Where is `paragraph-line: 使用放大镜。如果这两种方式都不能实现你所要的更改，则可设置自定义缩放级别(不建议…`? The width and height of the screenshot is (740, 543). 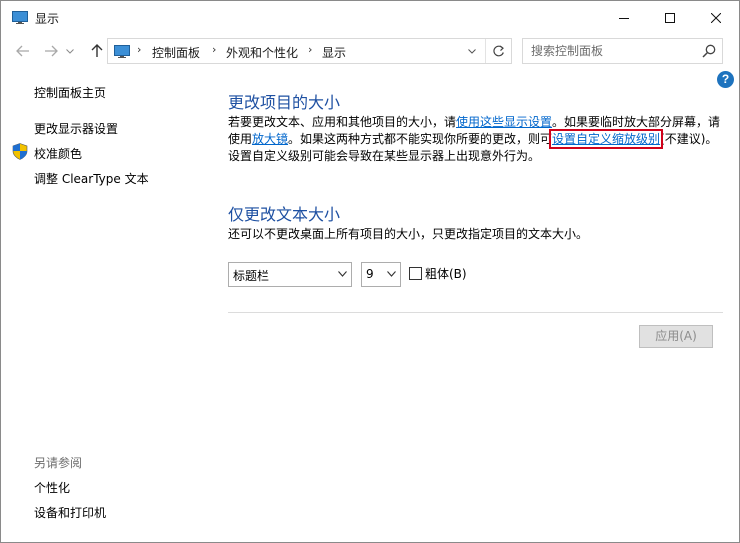 paragraph-line: 使用放大镜。如果这两种方式都不能实现你所要的更改，则可设置自定义缩放级别(不建议… is located at coordinates (475, 139).